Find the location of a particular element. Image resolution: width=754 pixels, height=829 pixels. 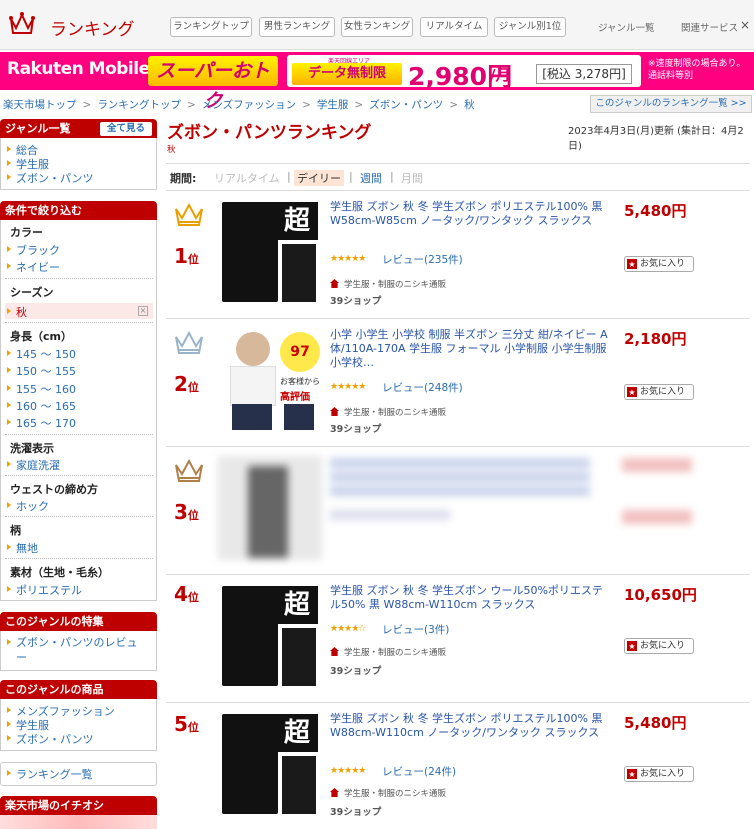

review-link: レビュー(235件) is located at coordinates (422, 259).